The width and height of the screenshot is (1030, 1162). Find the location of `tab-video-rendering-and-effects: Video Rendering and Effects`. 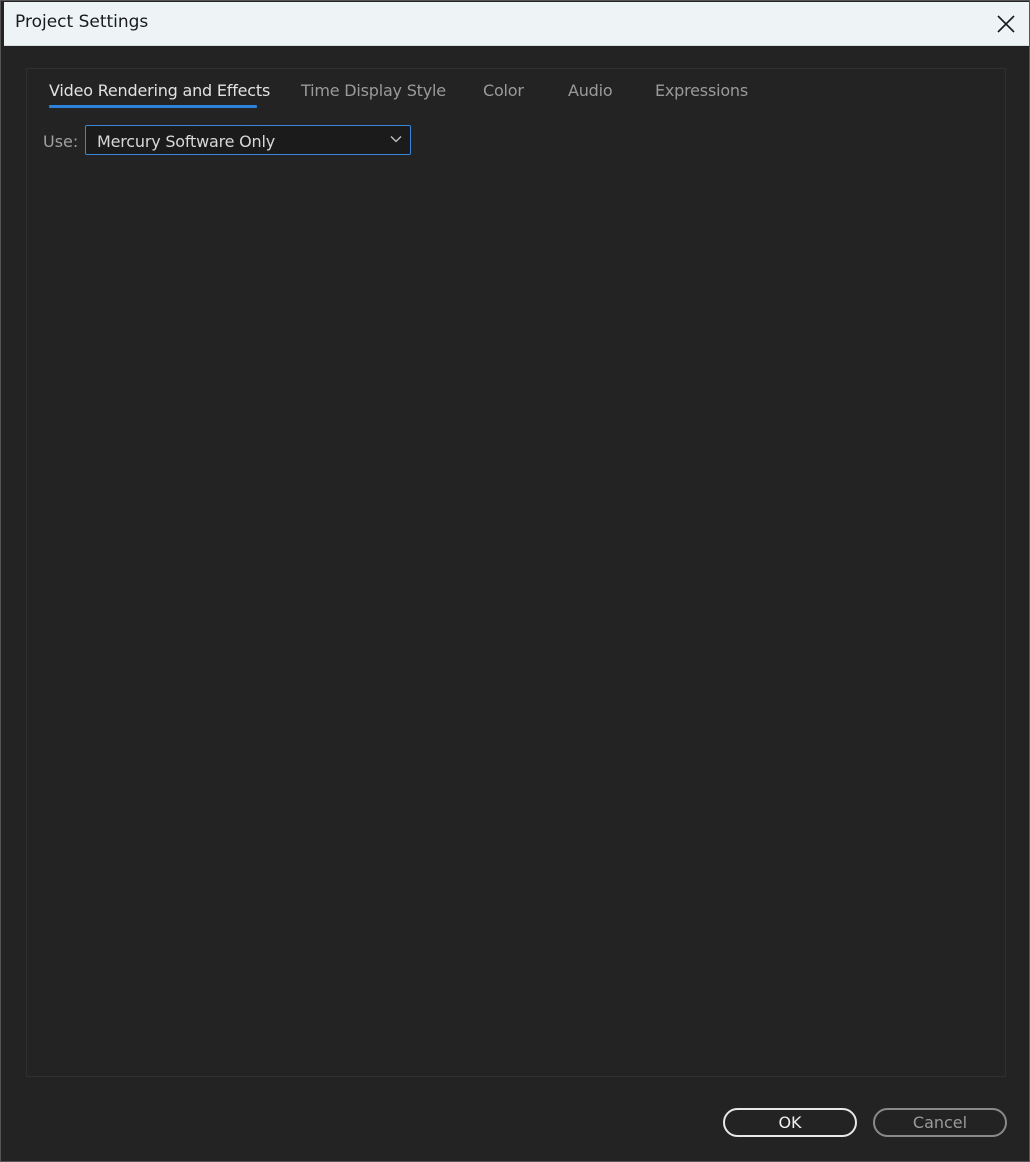

tab-video-rendering-and-effects: Video Rendering and Effects is located at coordinates (160, 94).